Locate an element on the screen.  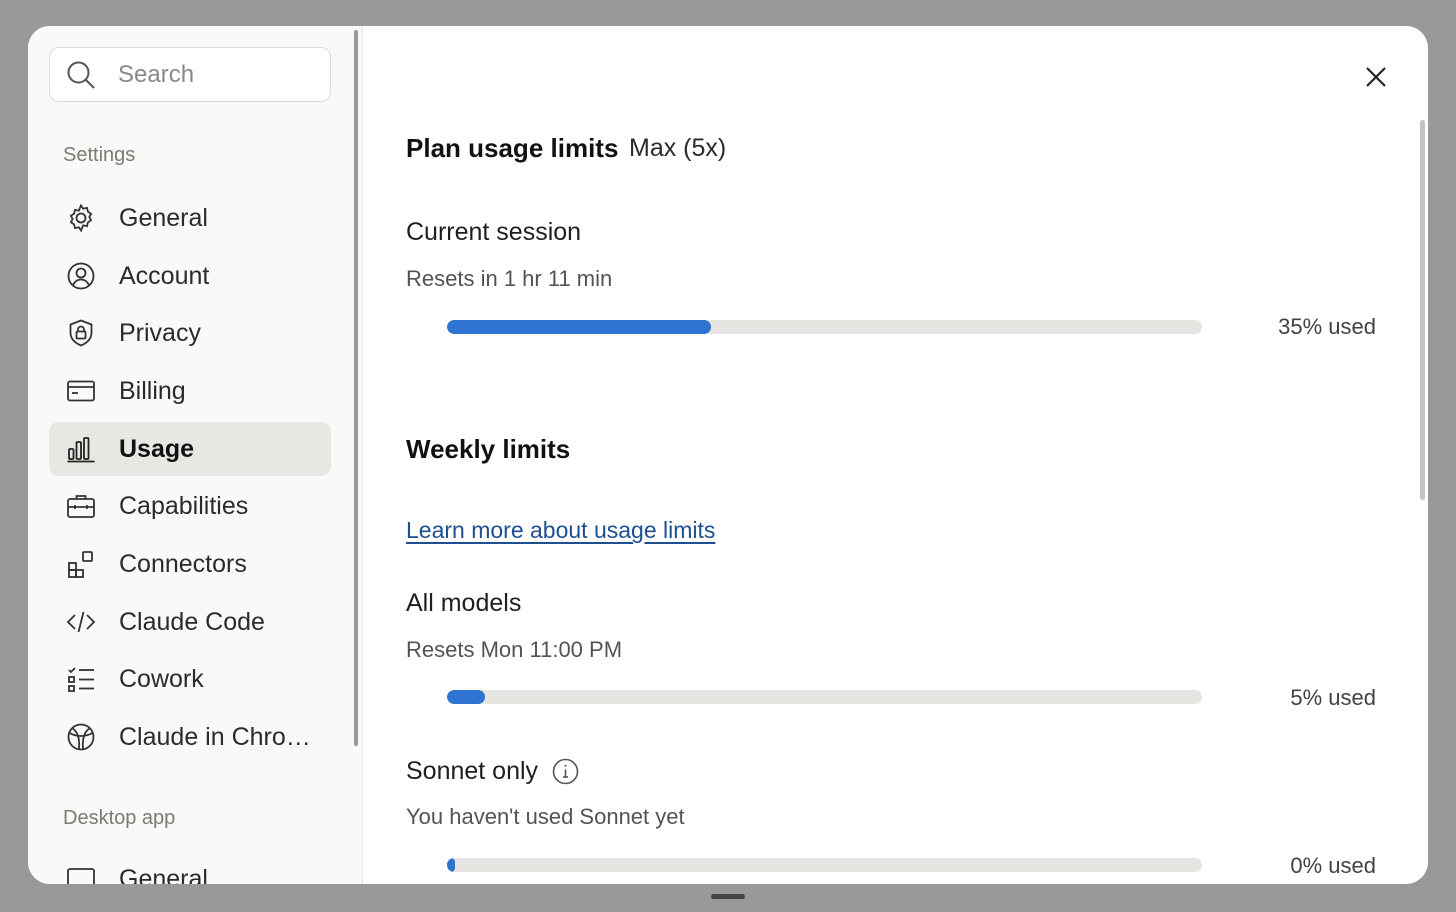
sidebar-item-privacy: Privacy is located at coordinates (190, 333).